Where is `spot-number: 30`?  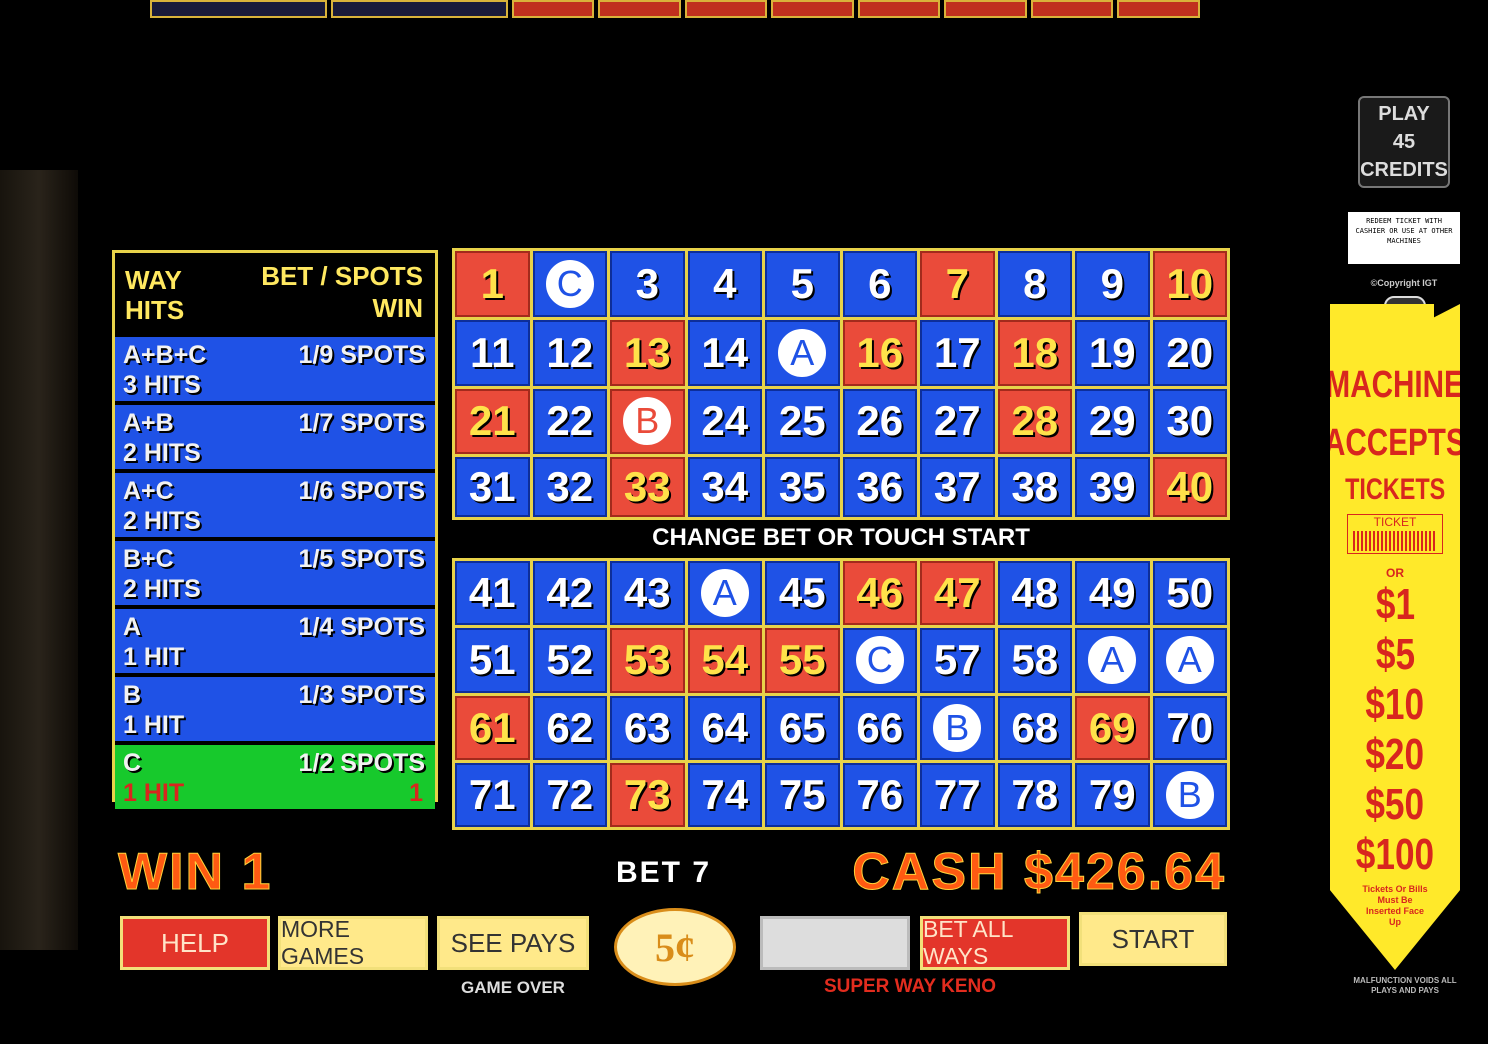
spot-number: 30 is located at coordinates (1190, 421).